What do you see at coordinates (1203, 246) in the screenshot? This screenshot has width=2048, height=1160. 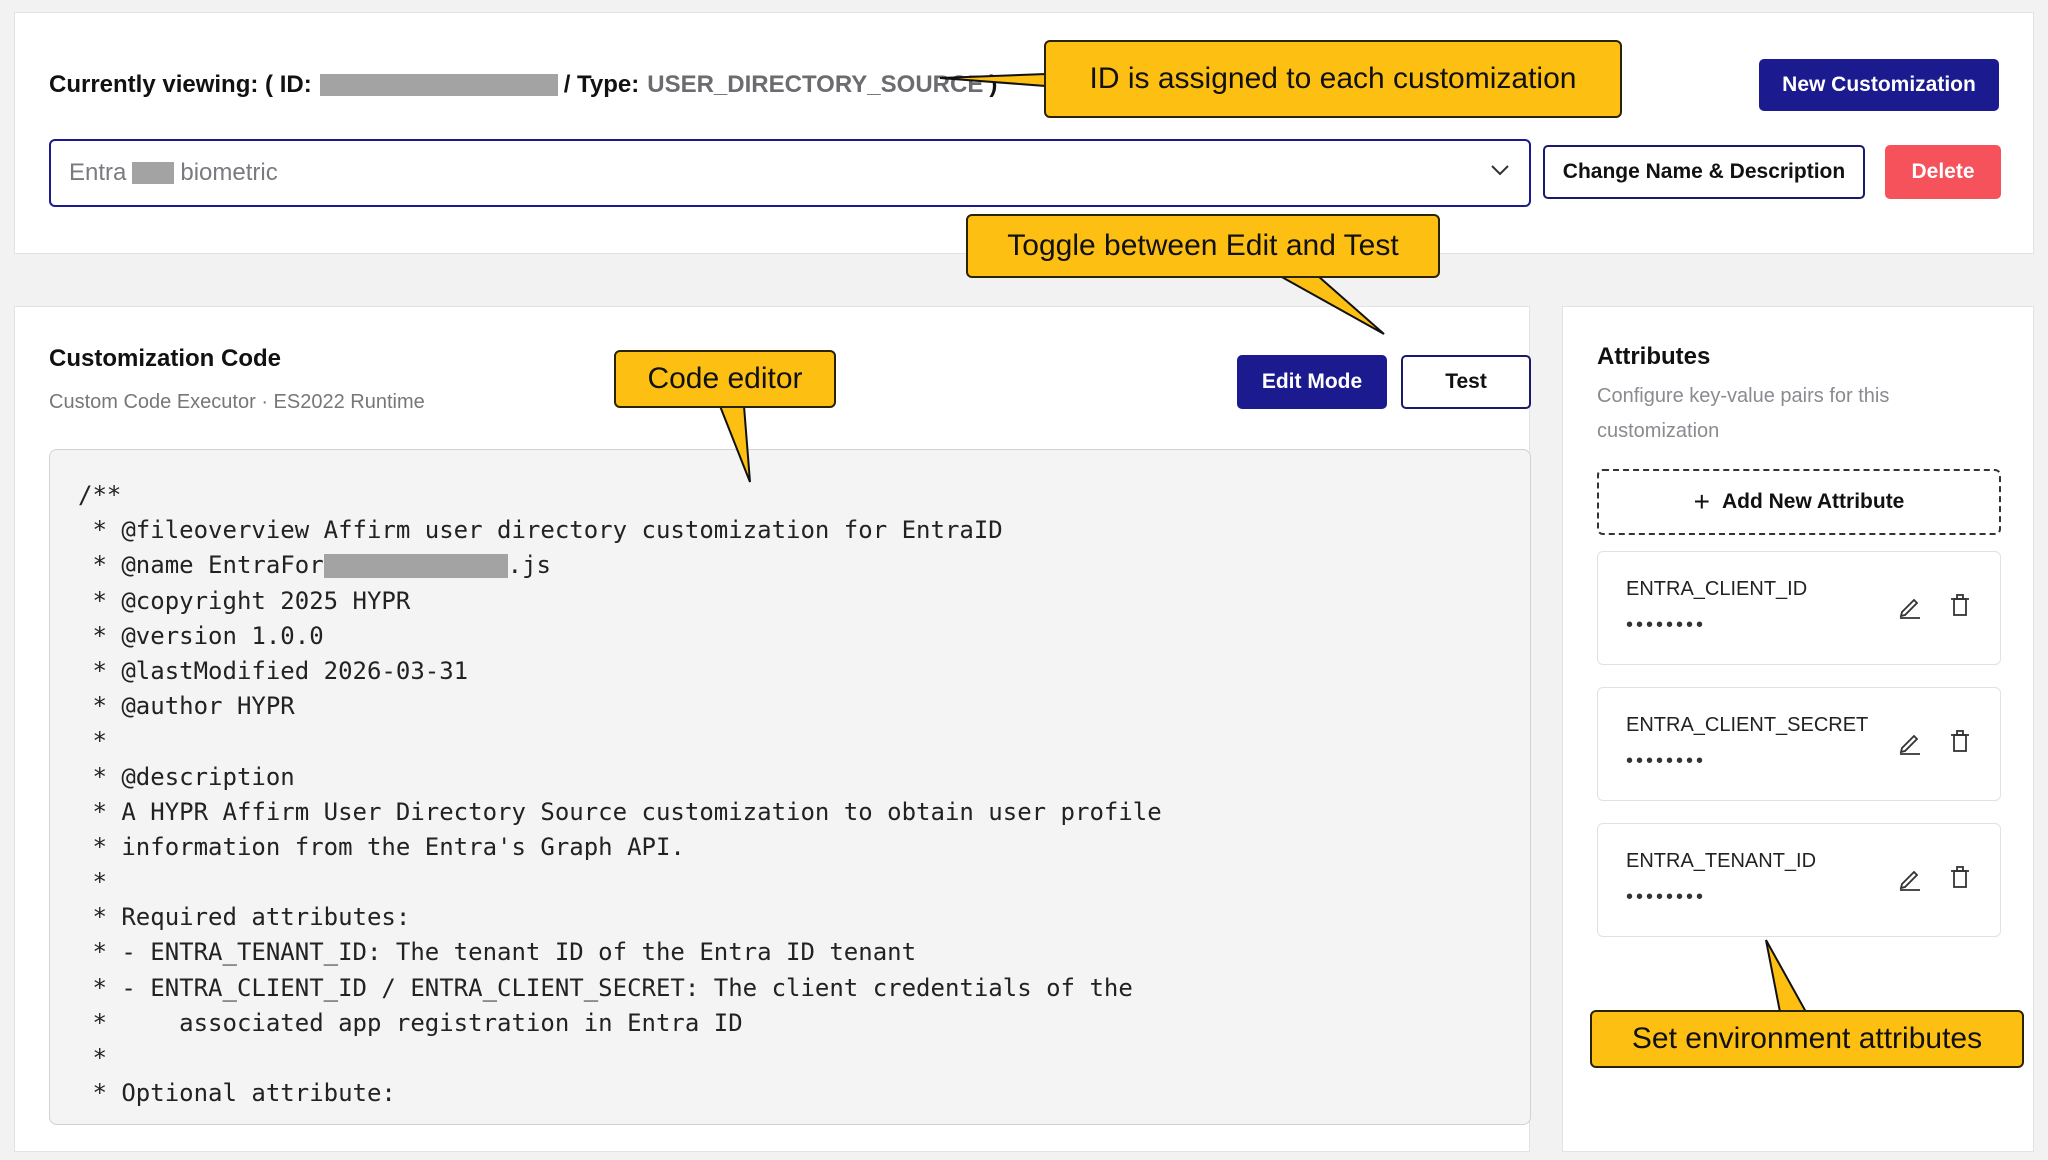 I see `toggle-callout: Toggle between Edit and Test` at bounding box center [1203, 246].